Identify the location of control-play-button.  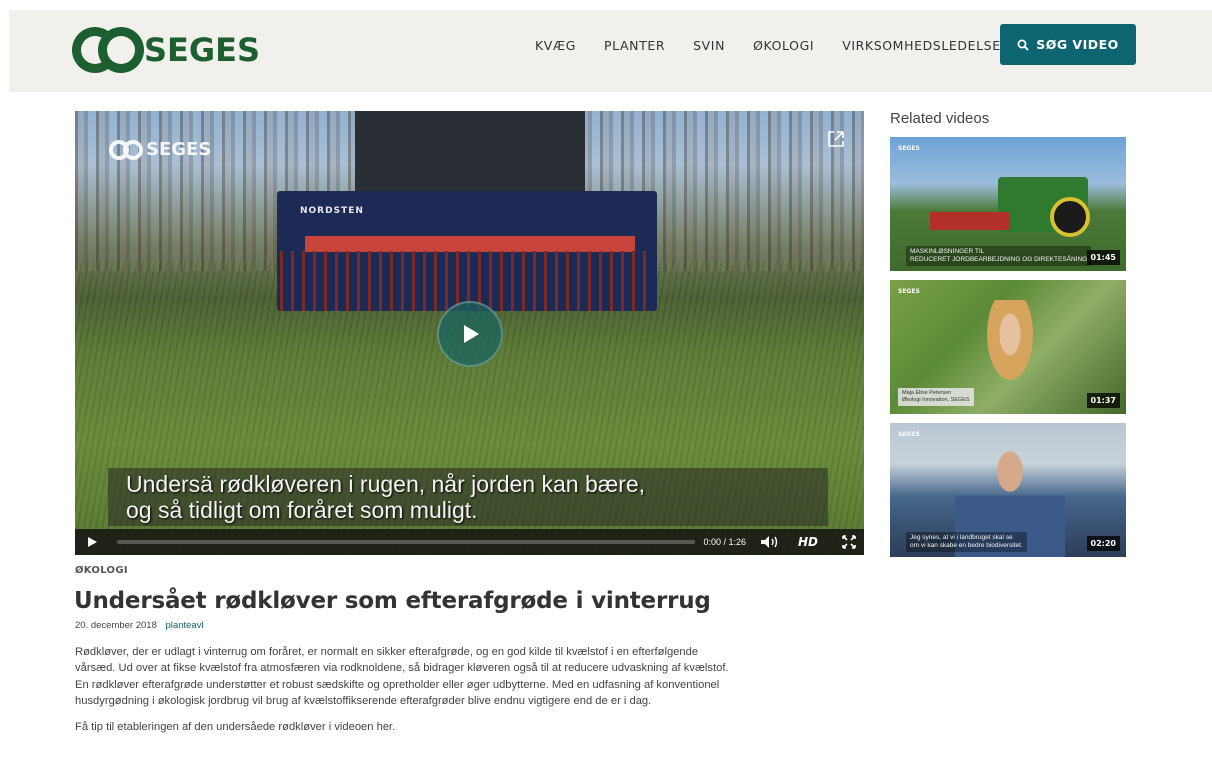
(92, 542).